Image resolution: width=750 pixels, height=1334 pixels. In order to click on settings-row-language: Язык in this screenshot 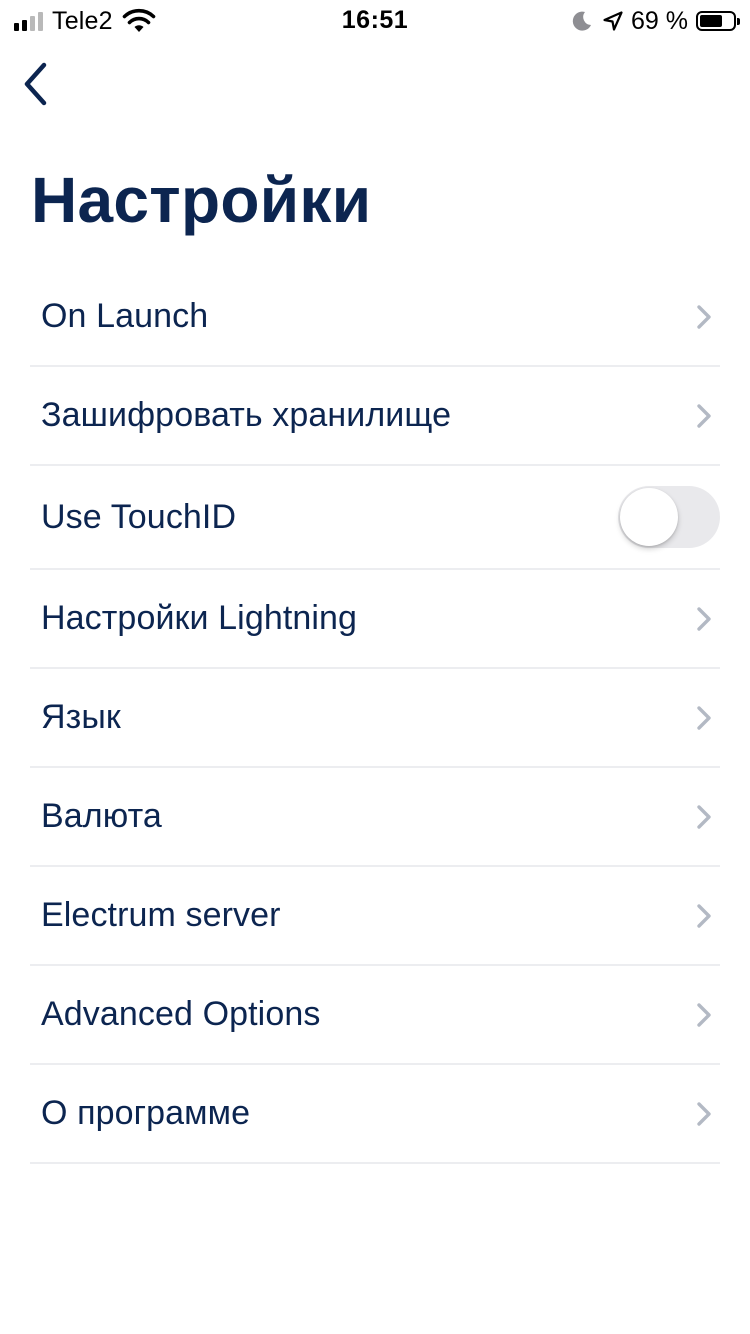, I will do `click(375, 718)`.